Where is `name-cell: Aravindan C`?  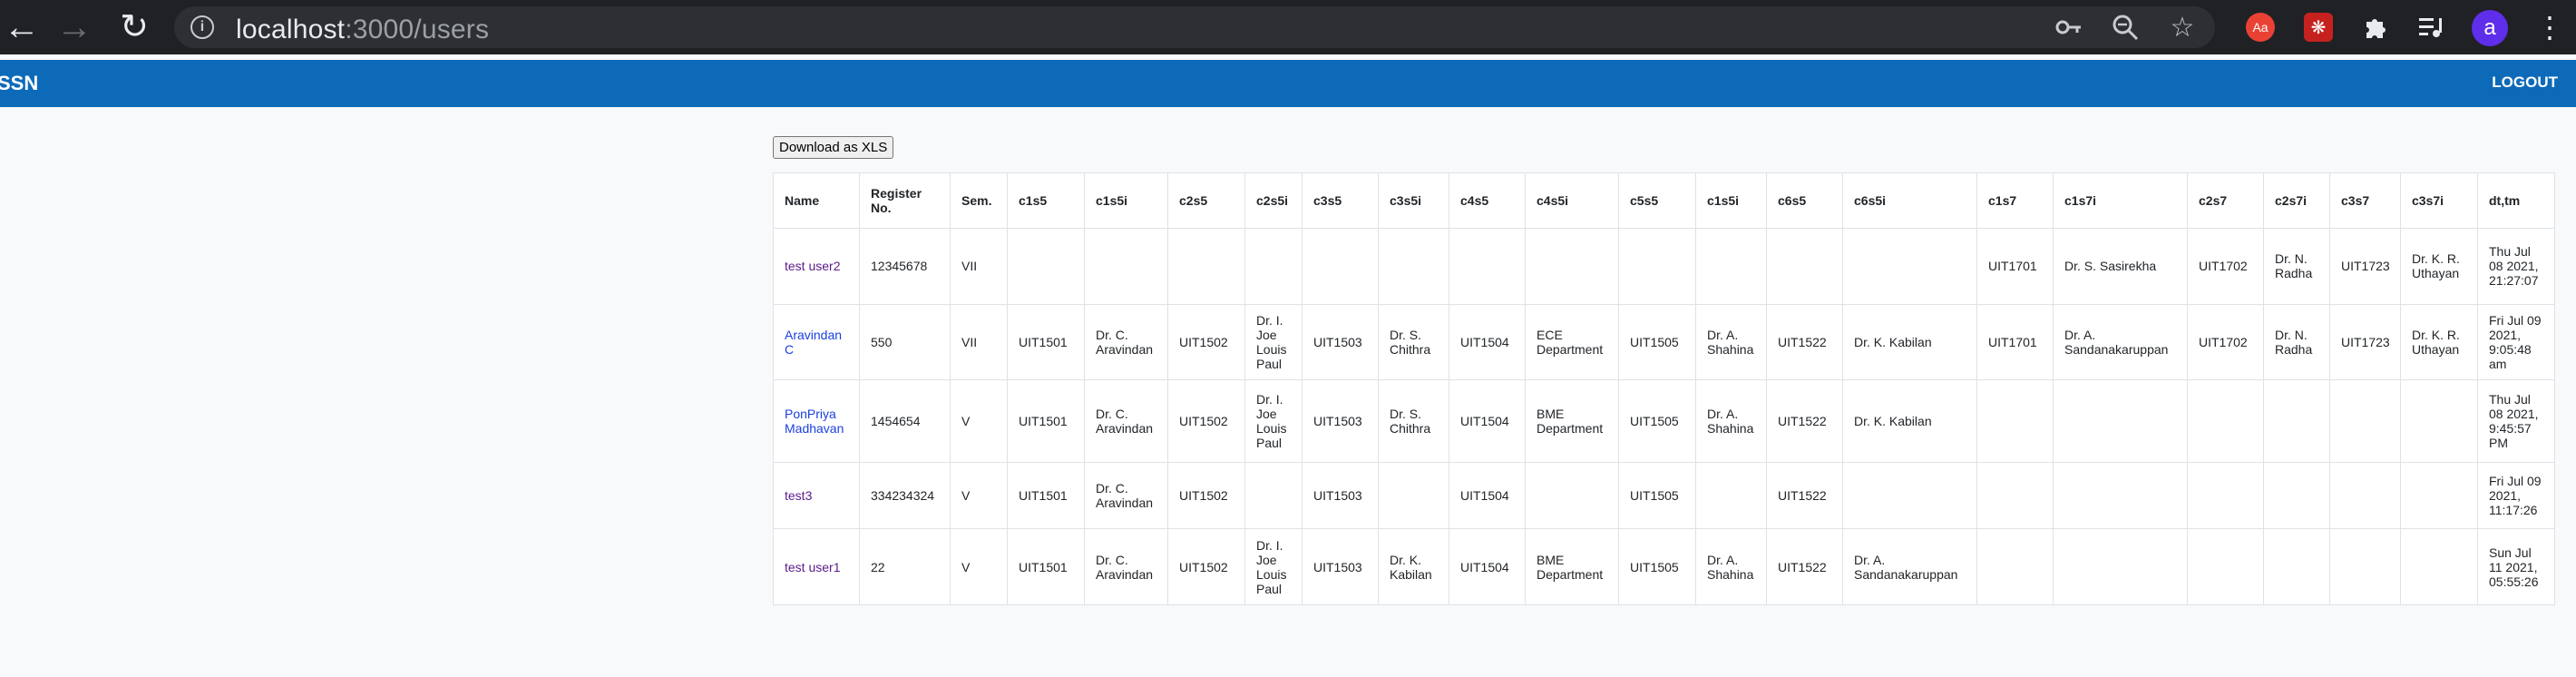 name-cell: Aravindan C is located at coordinates (816, 342).